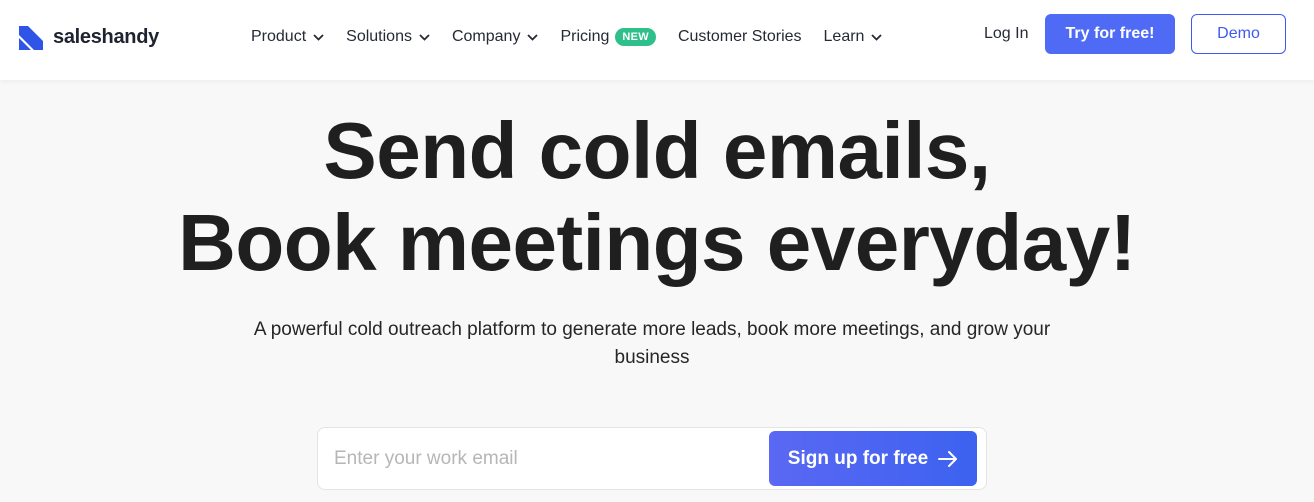  I want to click on nav-item-label: Customer Stories, so click(739, 36).